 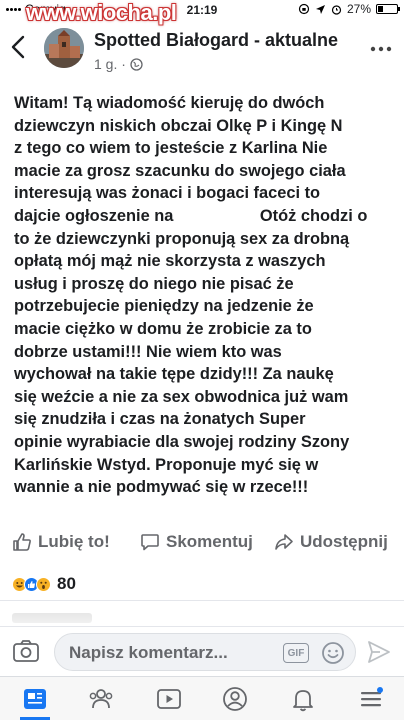 I want to click on post-meta: 1 g. ·, so click(x=118, y=64).